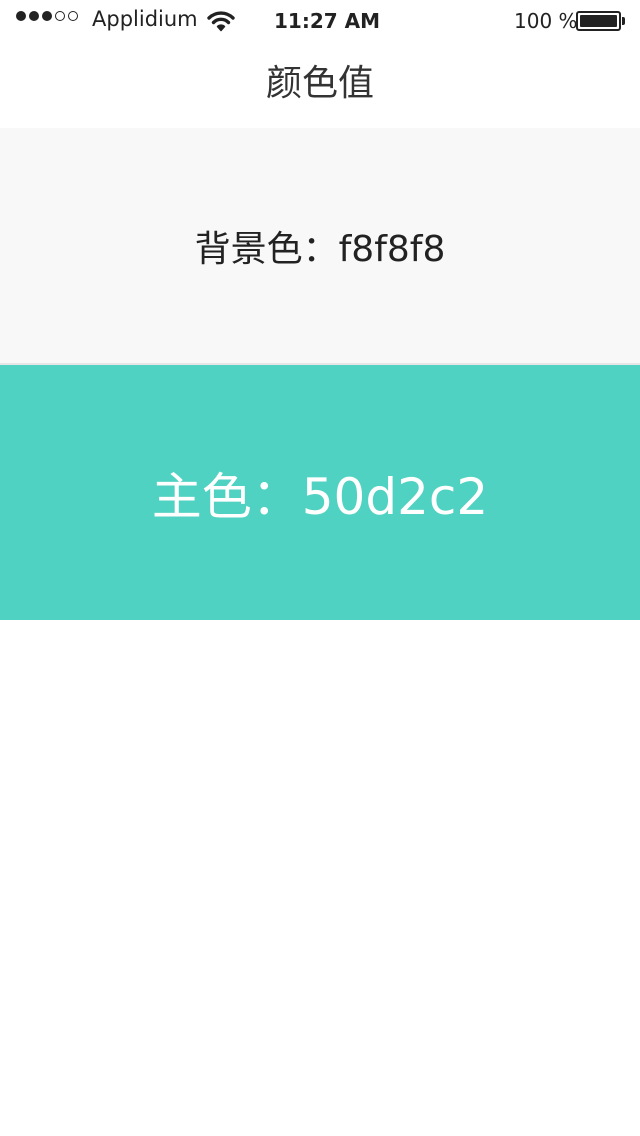 The height and width of the screenshot is (1136, 640). I want to click on page-title: 颜色值, so click(319, 83).